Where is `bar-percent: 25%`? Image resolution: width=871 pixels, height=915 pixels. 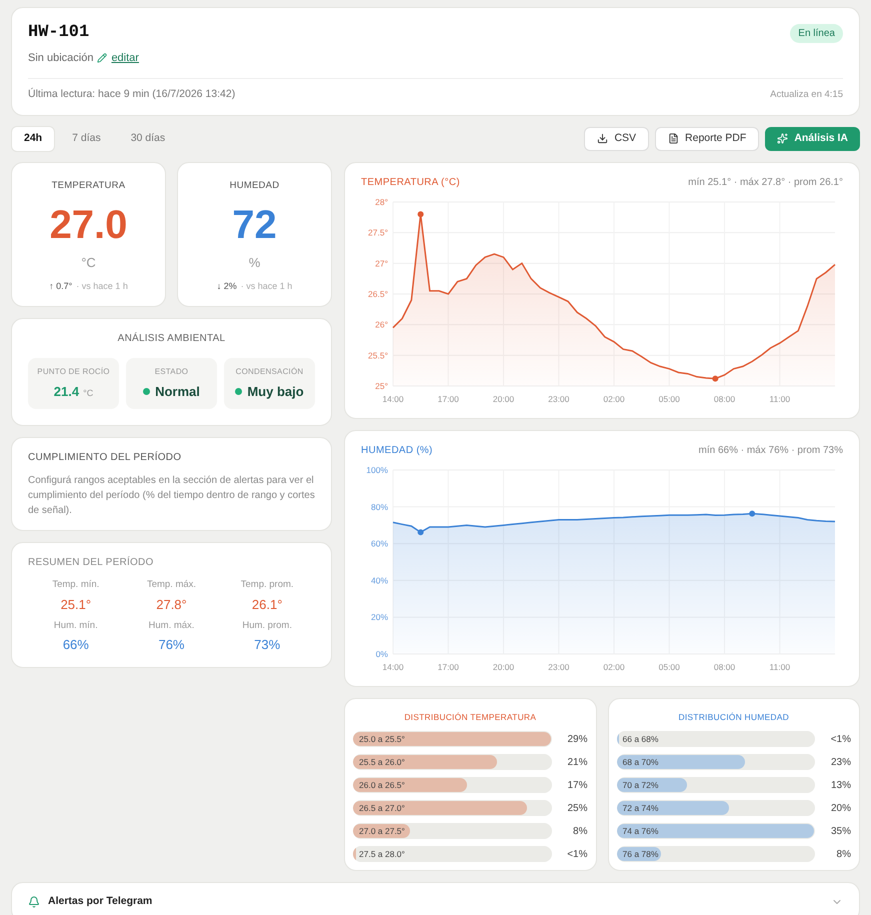
bar-percent: 25% is located at coordinates (577, 809).